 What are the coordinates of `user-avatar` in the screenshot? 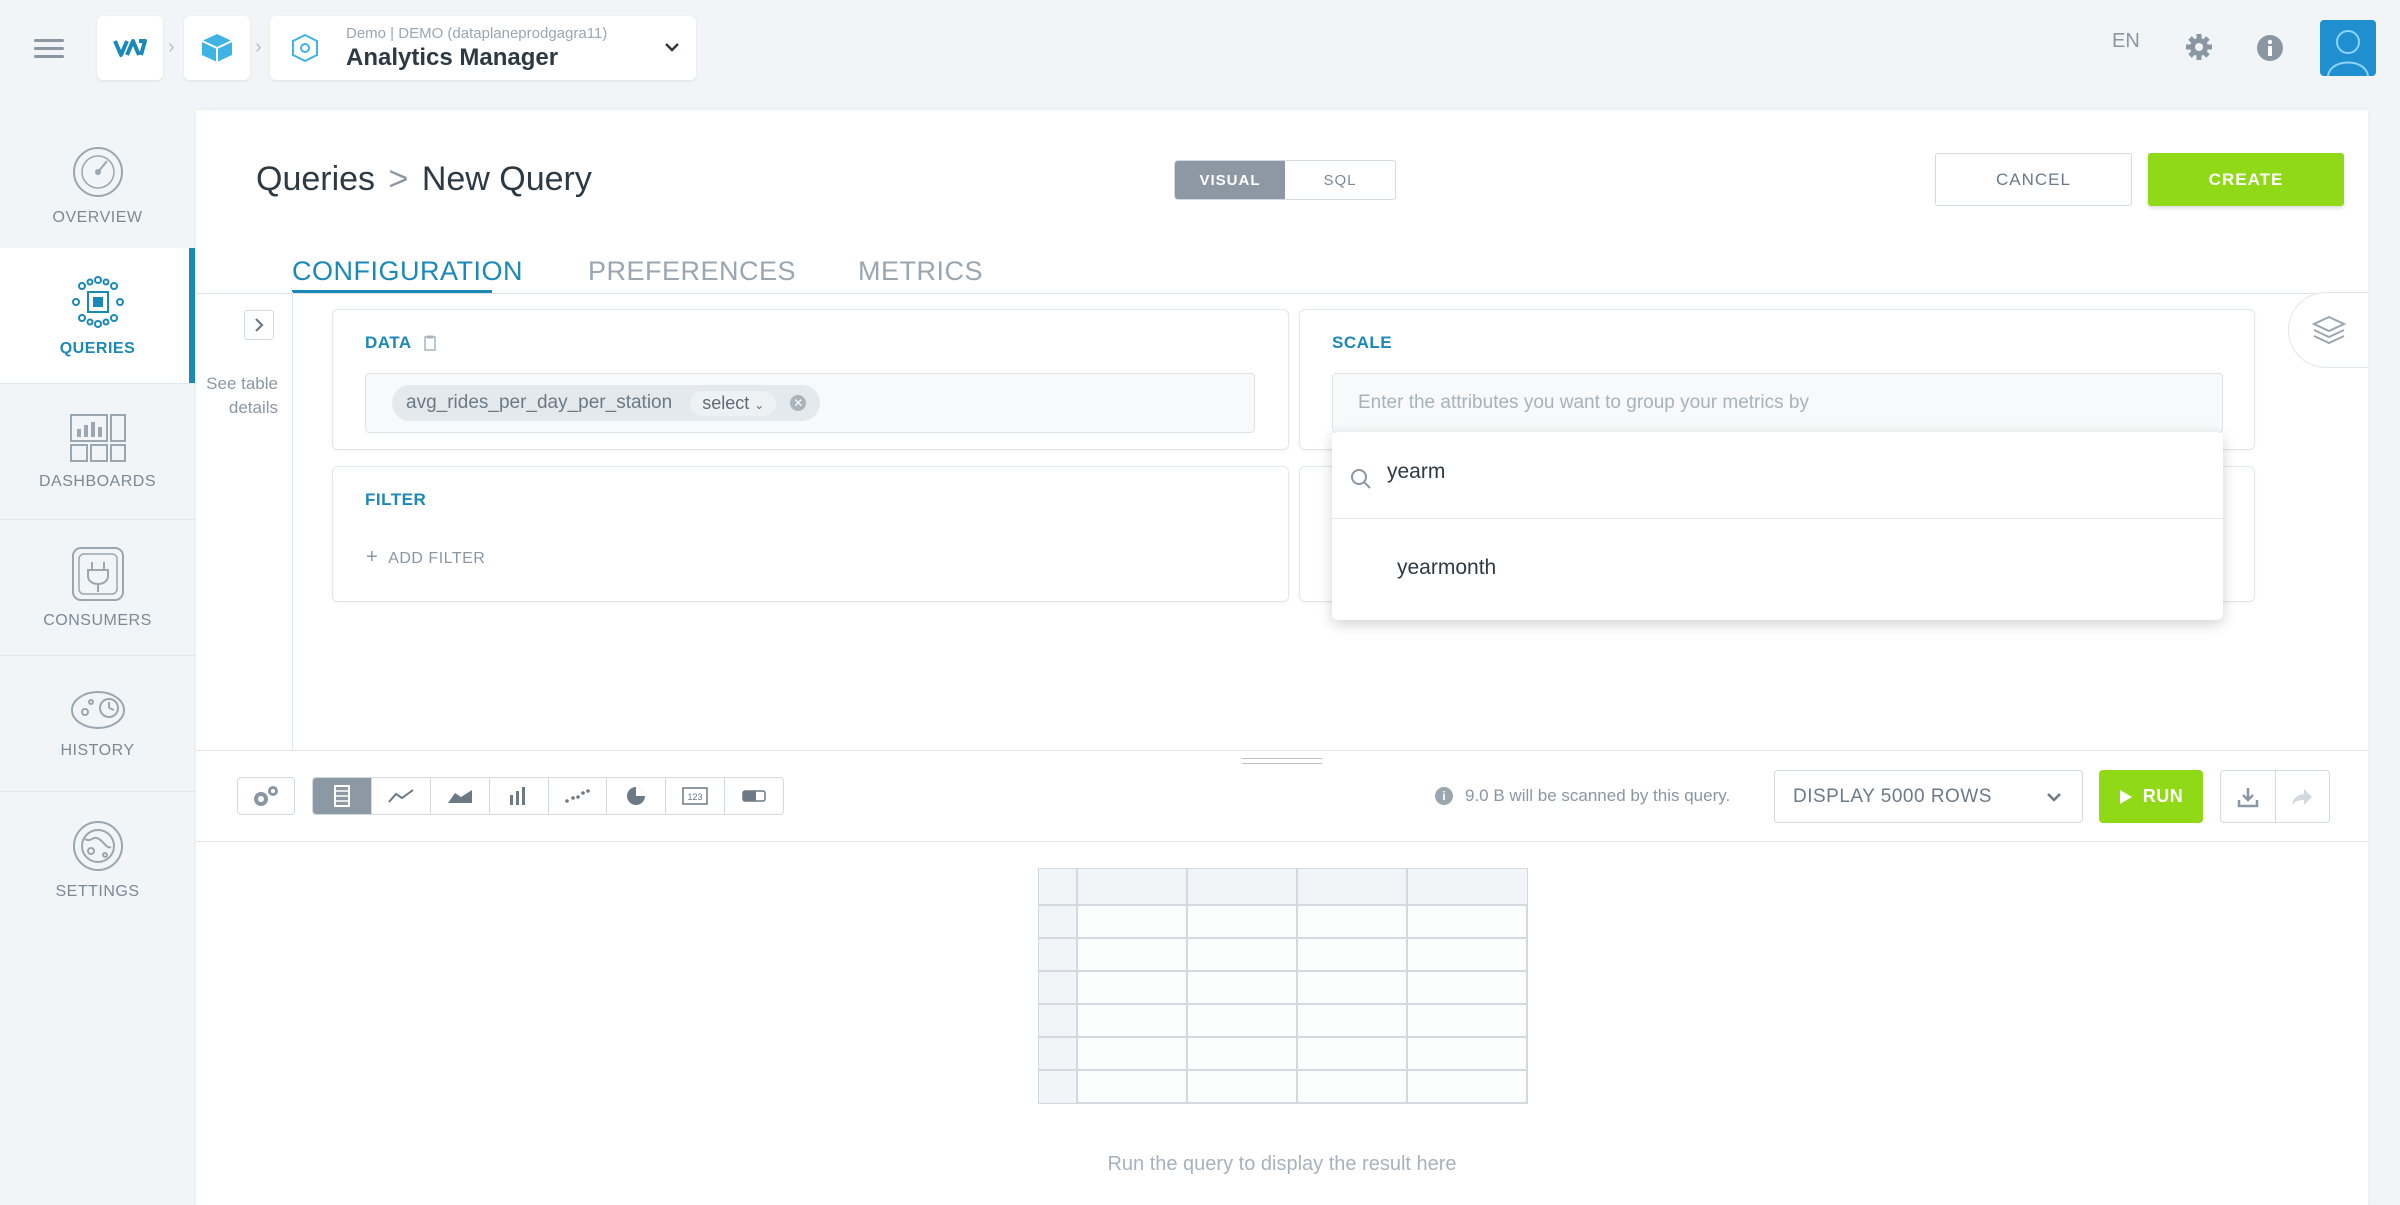 It's located at (2348, 48).